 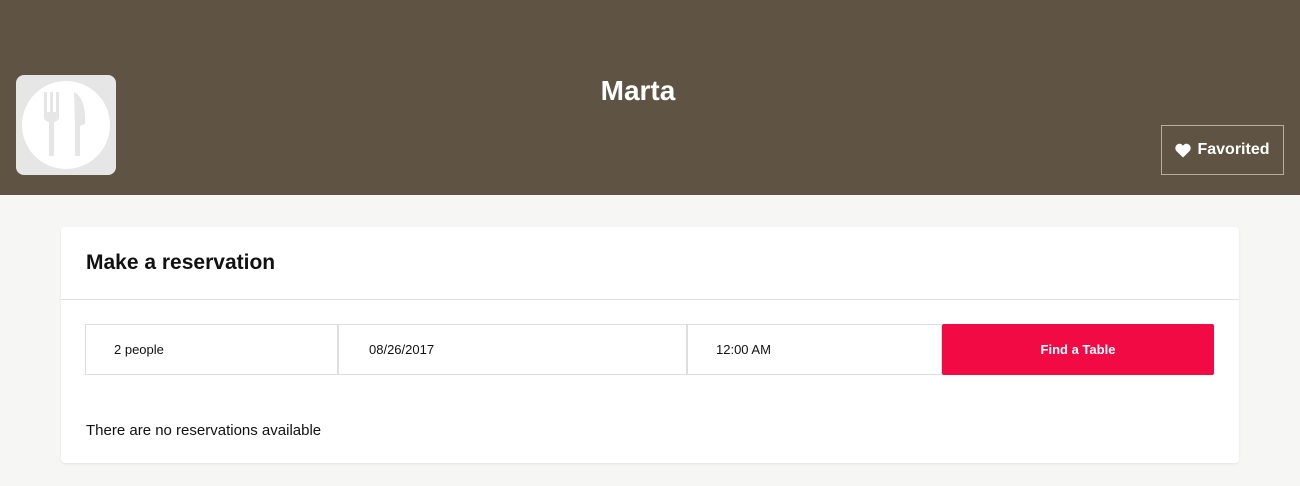 What do you see at coordinates (139, 349) in the screenshot?
I see `party-size-value: 2 people` at bounding box center [139, 349].